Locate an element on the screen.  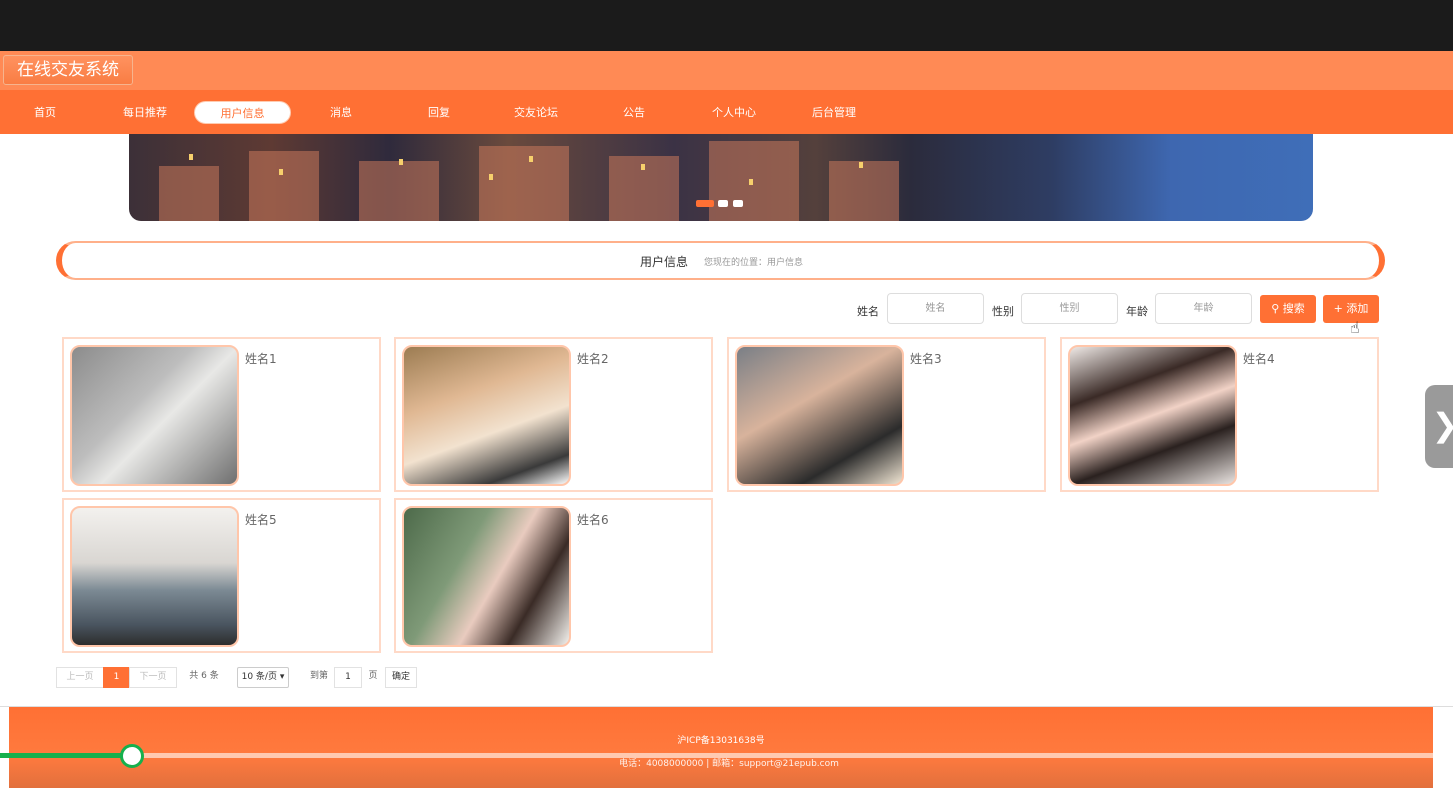
nav-messages: 消息 is located at coordinates (341, 112).